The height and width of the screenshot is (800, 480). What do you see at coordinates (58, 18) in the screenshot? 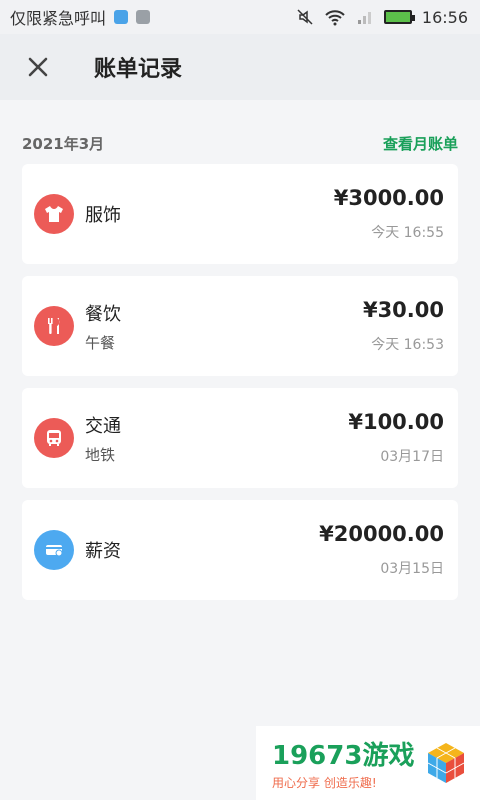
I see `emergency-call-text: 仅限紧急呼叫` at bounding box center [58, 18].